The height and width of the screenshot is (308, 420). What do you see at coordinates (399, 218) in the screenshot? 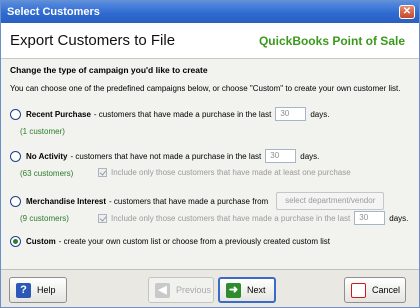
I see `merchandise-interest-days-suffix: days.` at bounding box center [399, 218].